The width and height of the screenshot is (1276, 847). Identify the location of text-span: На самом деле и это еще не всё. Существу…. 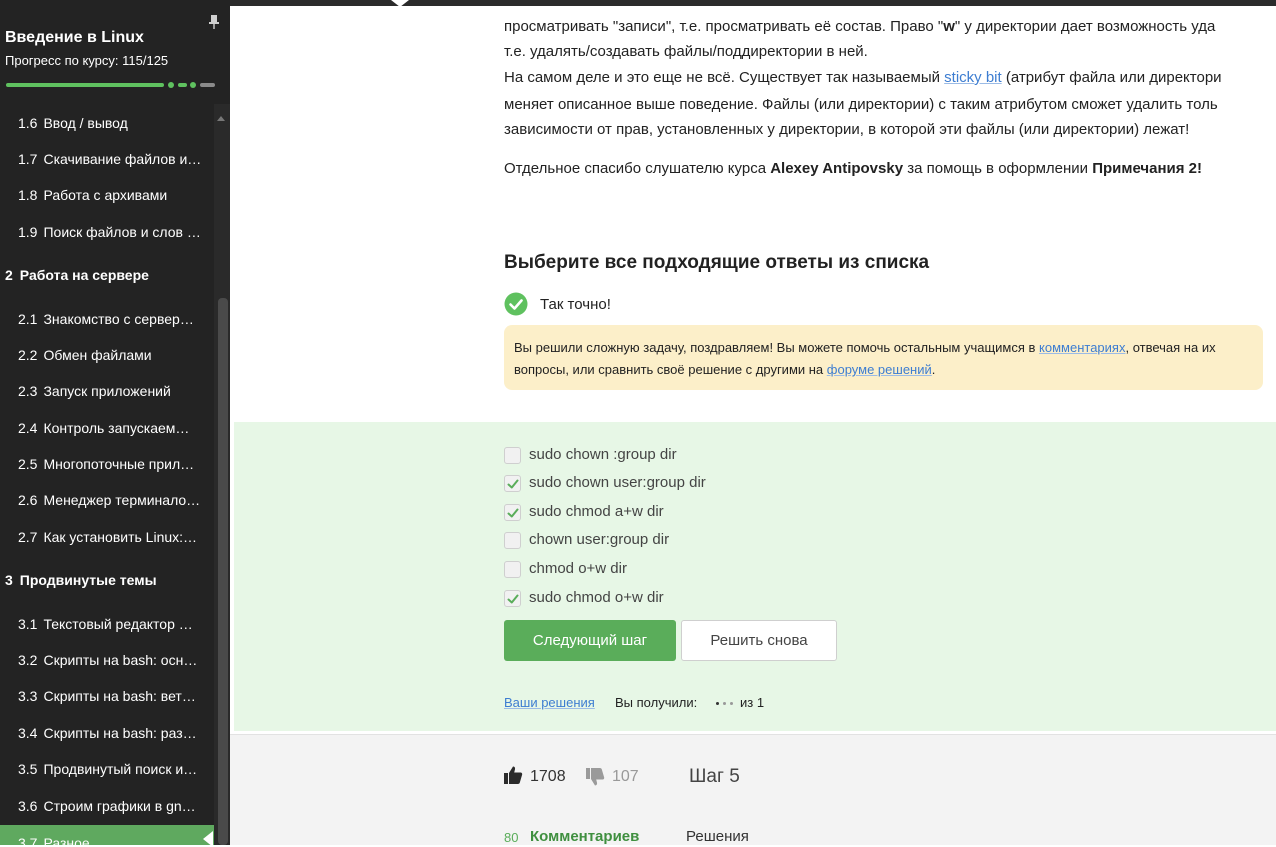
(724, 77).